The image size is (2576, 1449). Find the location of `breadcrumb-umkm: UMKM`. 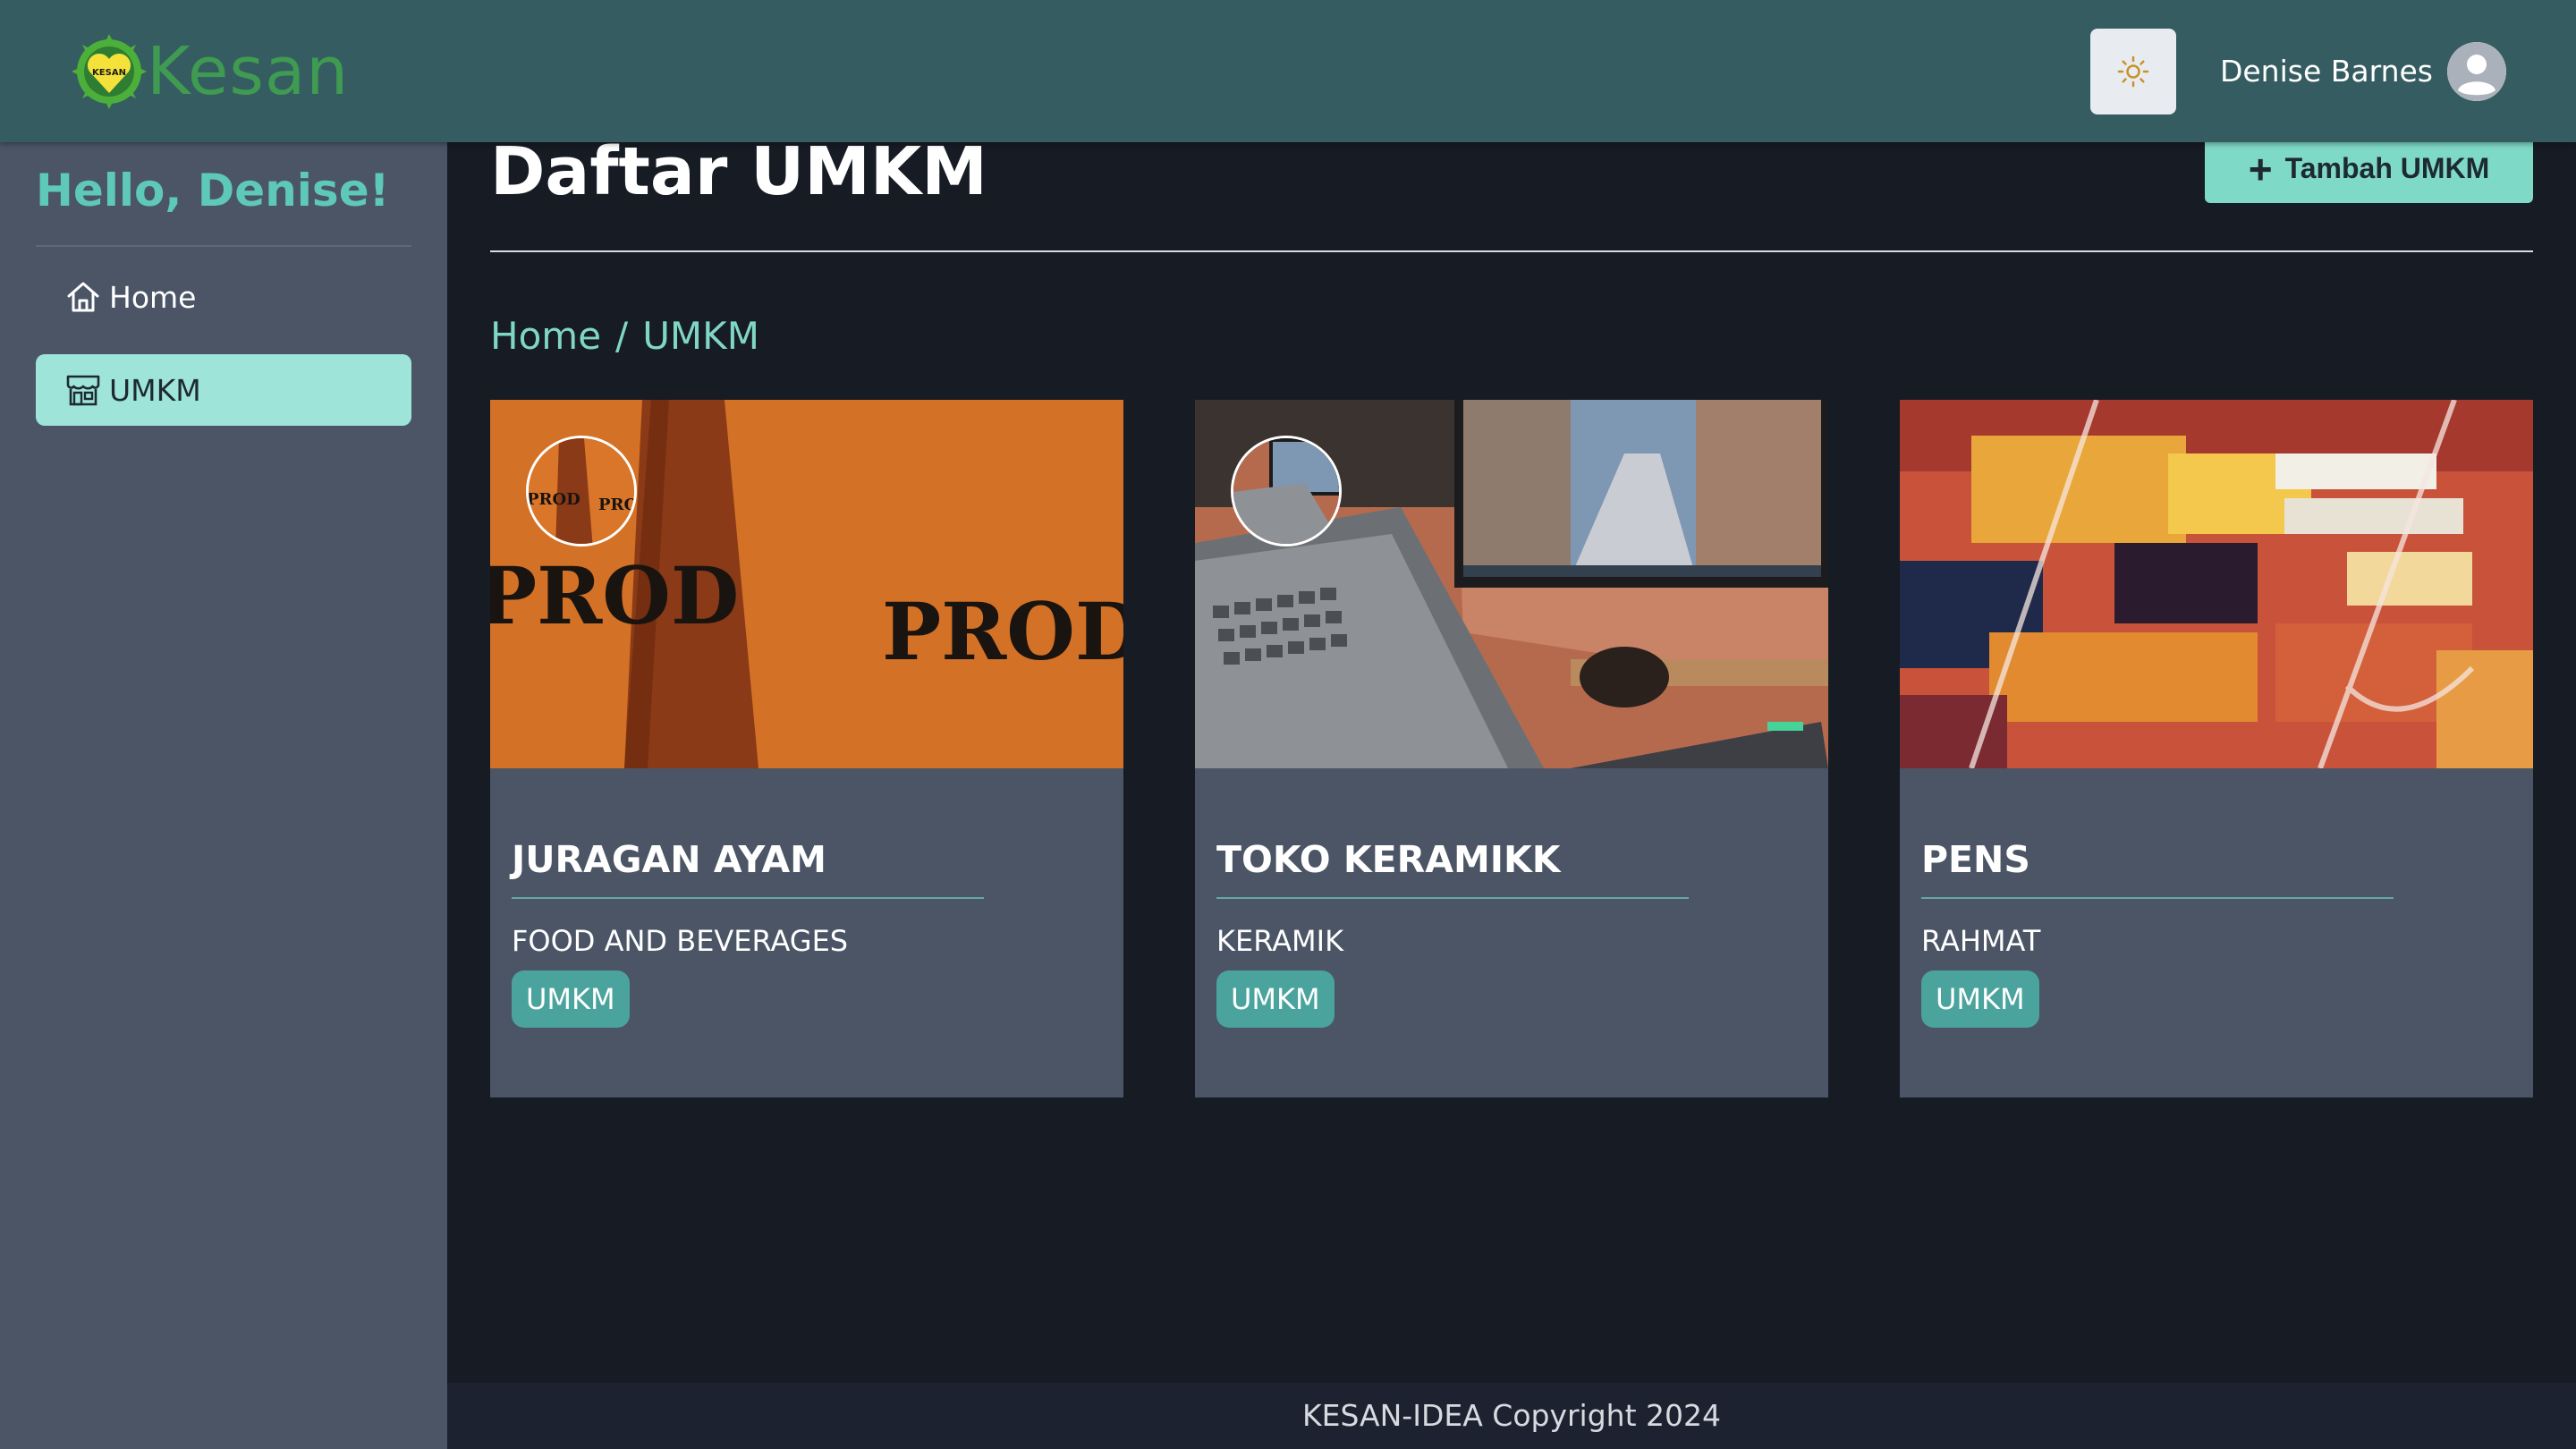

breadcrumb-umkm: UMKM is located at coordinates (700, 336).